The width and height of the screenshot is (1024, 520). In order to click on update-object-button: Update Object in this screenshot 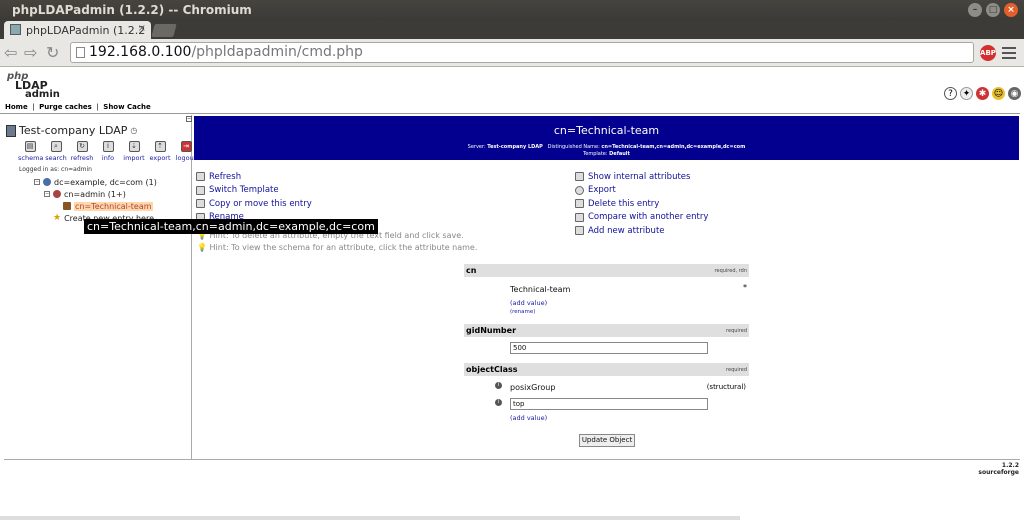, I will do `click(607, 440)`.